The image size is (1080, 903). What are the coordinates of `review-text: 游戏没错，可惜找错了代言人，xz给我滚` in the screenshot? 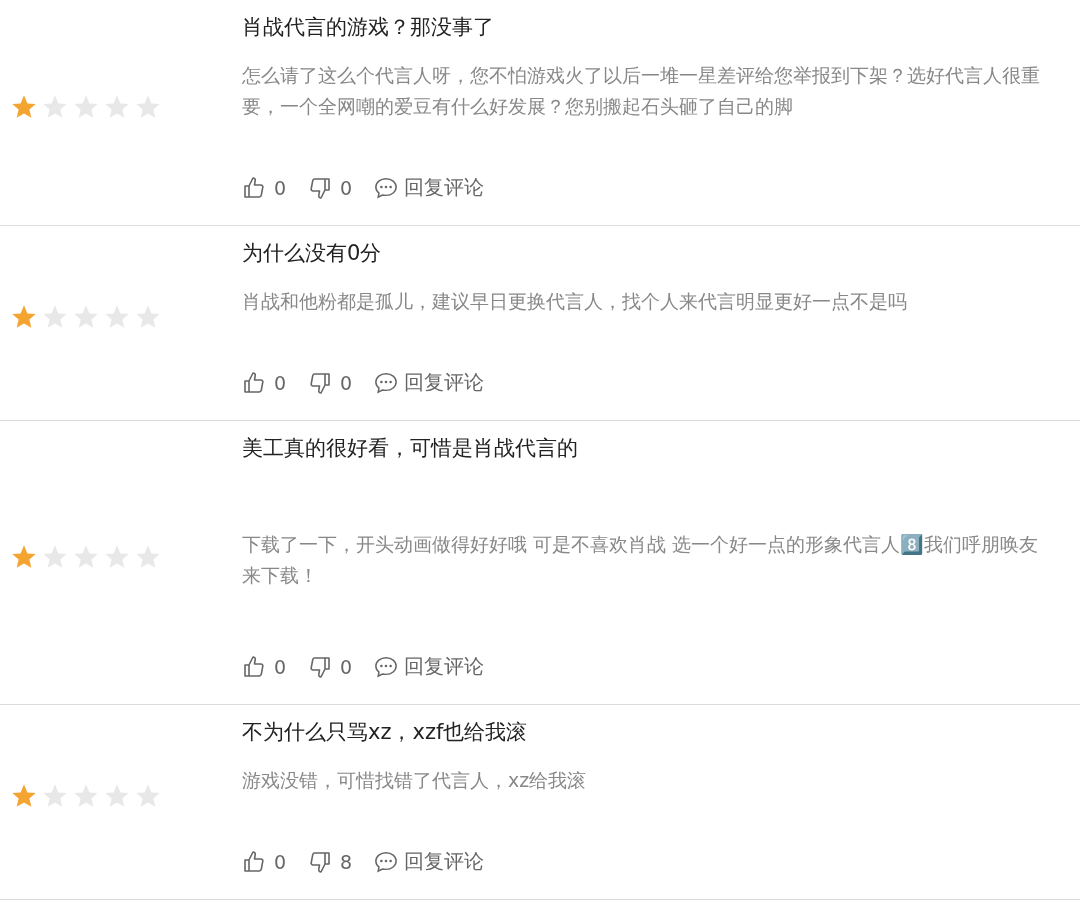 It's located at (415, 780).